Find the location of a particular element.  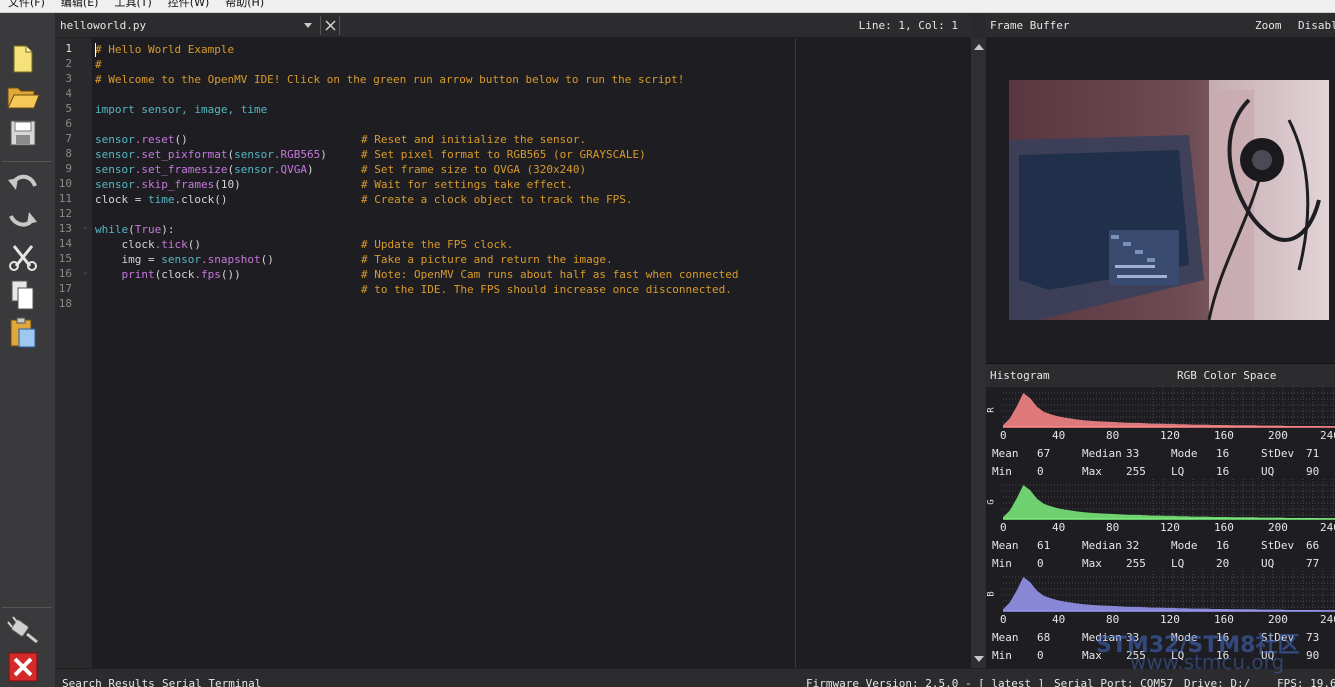

stat-label-mode: Mode is located at coordinates (1184, 545).